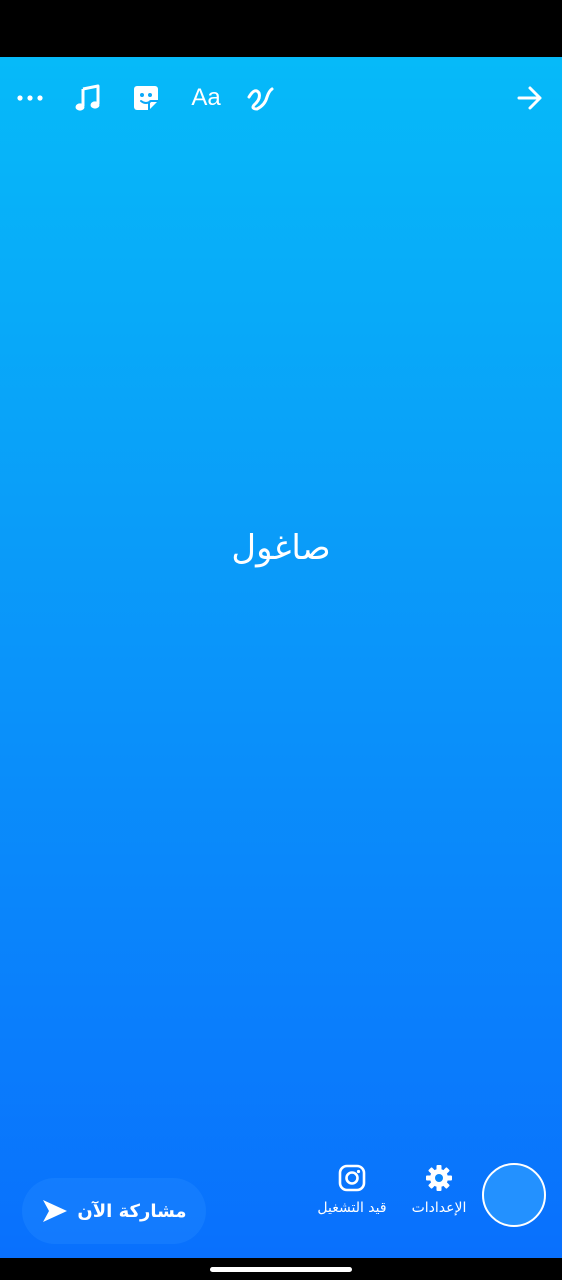 The height and width of the screenshot is (1280, 562). I want to click on instagram-icon, so click(352, 1178).